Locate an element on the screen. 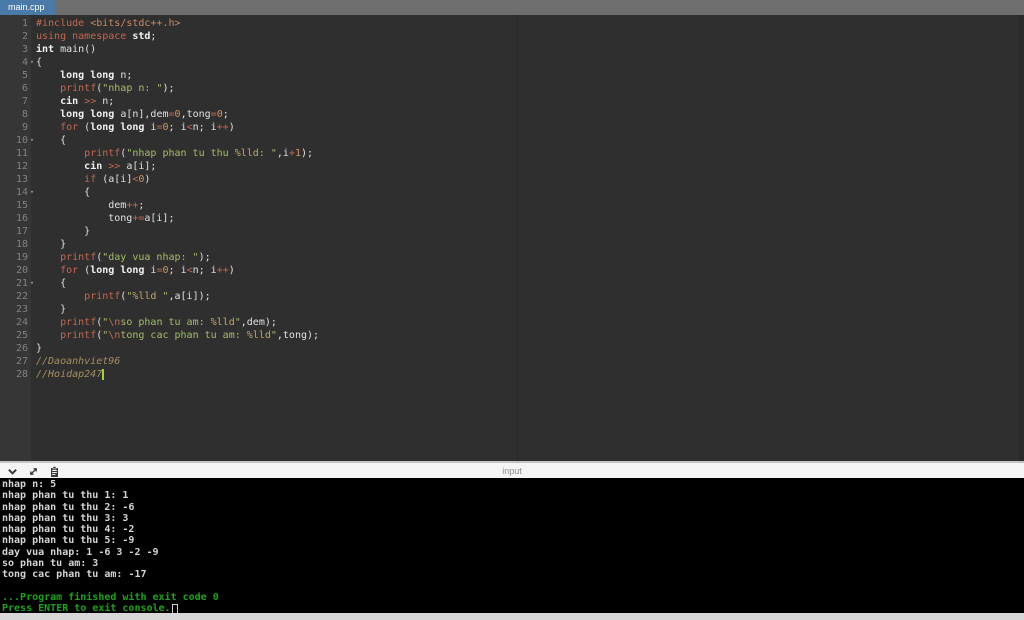 This screenshot has height=620, width=1024. line-number: 6 is located at coordinates (14, 88).